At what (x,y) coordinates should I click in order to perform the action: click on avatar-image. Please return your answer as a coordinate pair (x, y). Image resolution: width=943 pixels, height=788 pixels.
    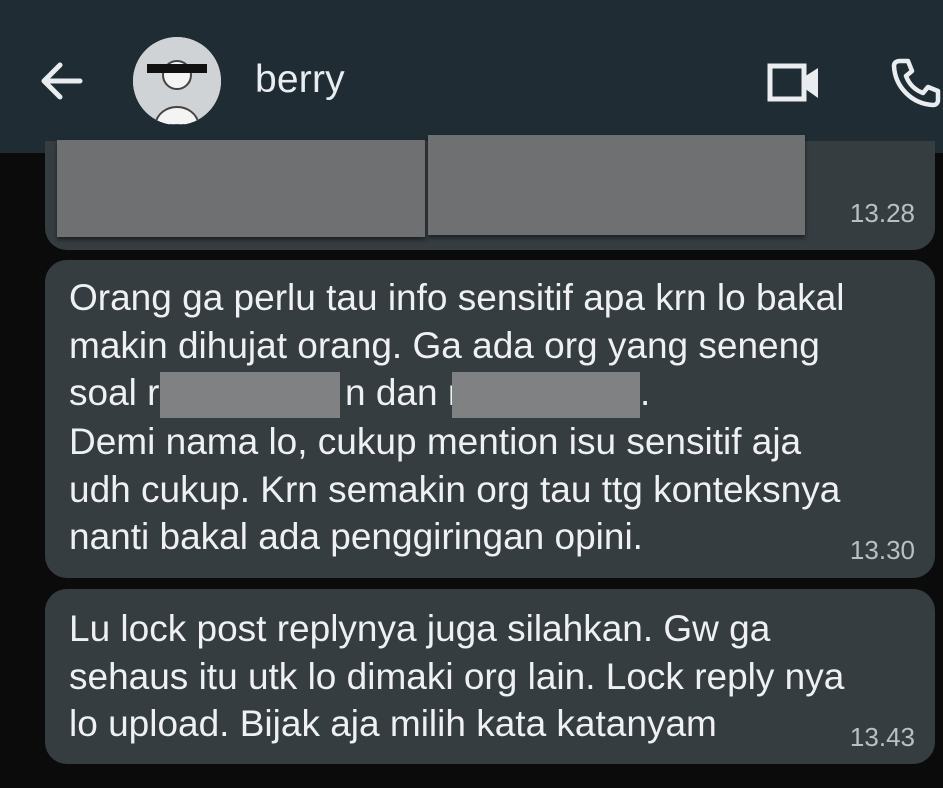
    Looking at the image, I should click on (177, 81).